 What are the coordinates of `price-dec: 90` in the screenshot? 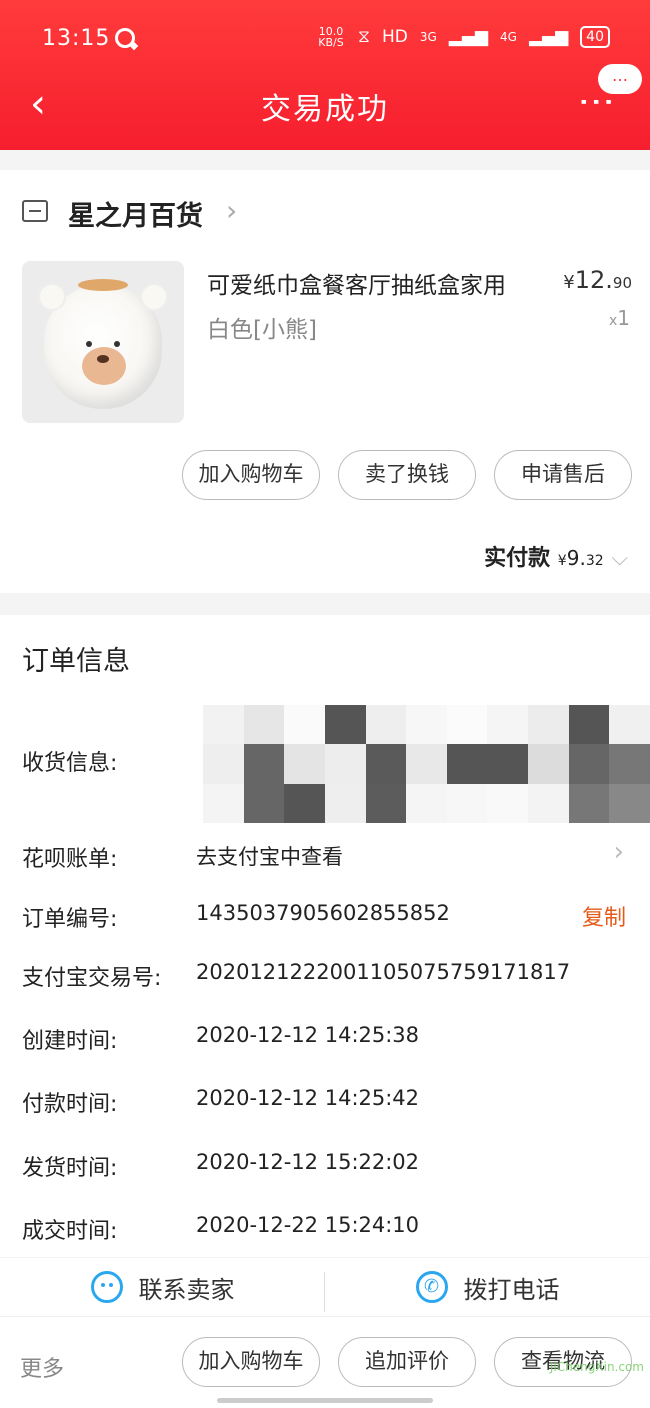 It's located at (622, 283).